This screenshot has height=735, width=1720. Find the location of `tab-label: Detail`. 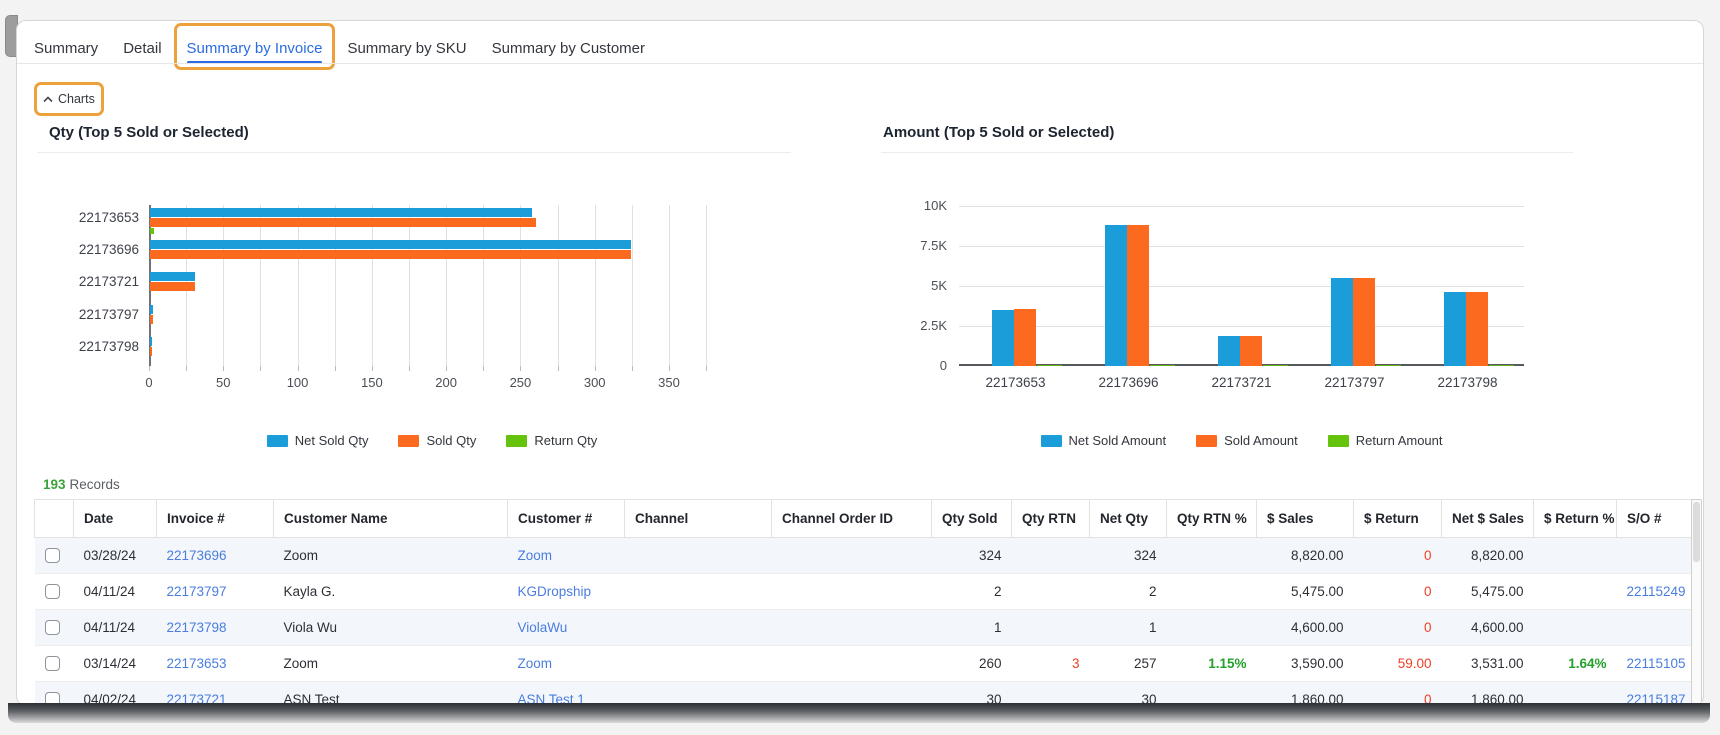

tab-label: Detail is located at coordinates (142, 48).